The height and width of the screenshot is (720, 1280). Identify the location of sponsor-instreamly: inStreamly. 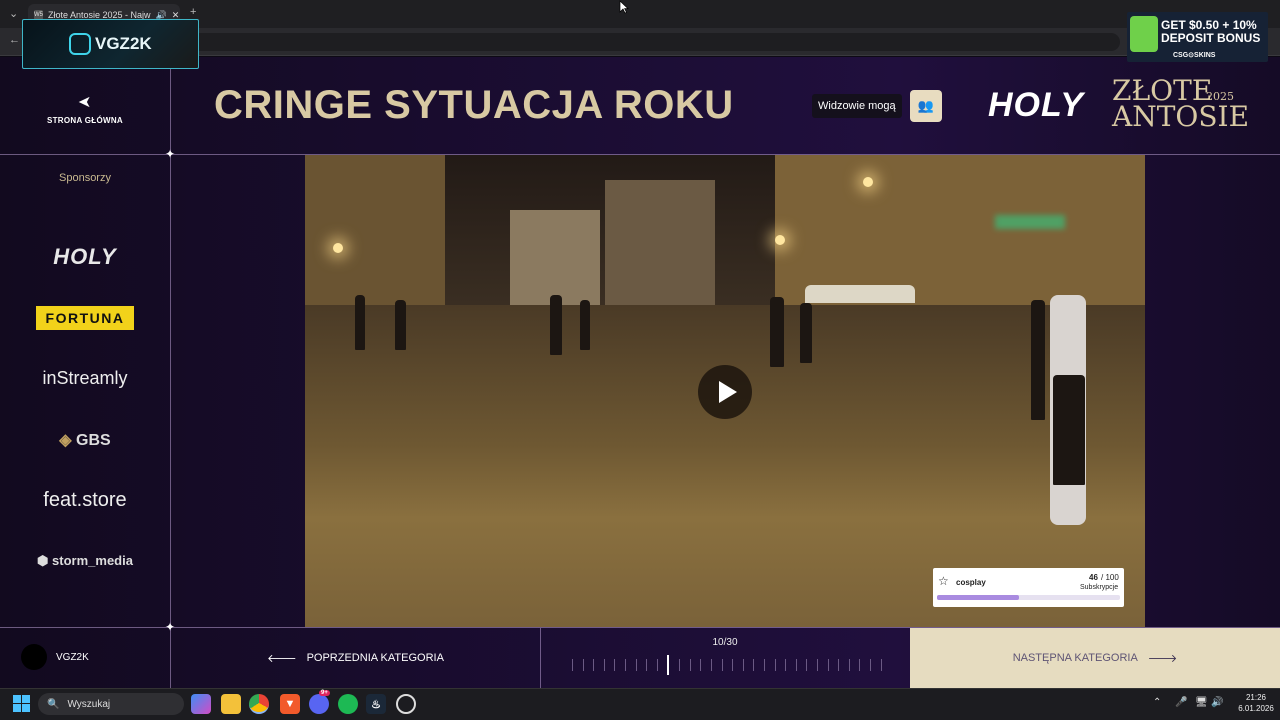
(85, 378).